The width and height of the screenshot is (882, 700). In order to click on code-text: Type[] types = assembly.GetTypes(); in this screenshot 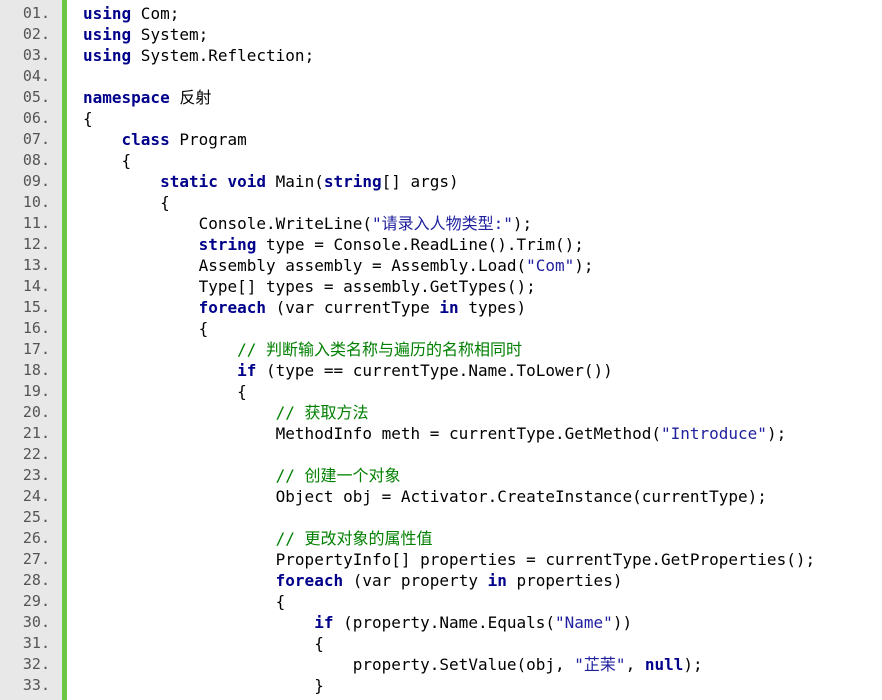, I will do `click(309, 286)`.